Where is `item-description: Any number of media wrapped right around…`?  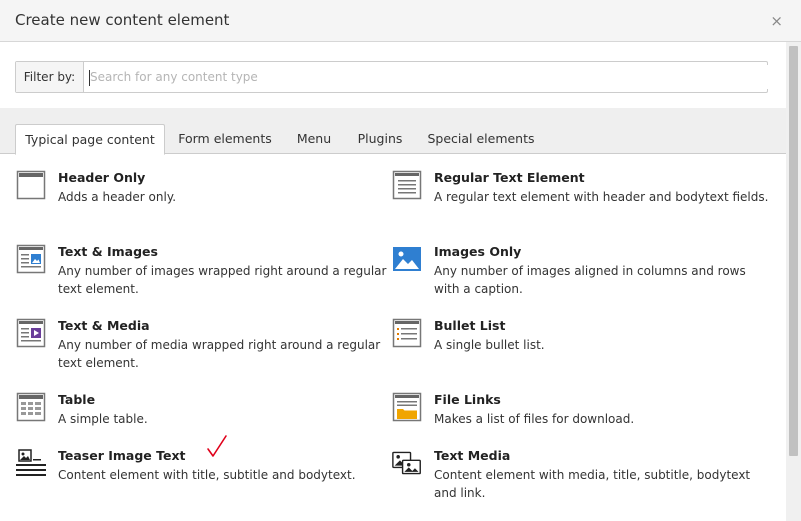
item-description: Any number of media wrapped right around… is located at coordinates (219, 354).